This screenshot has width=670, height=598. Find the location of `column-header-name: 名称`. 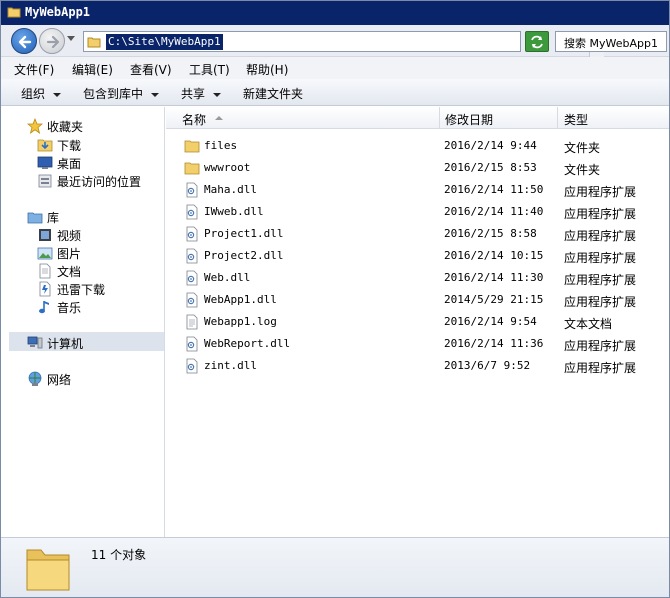

column-header-name: 名称 is located at coordinates (303, 118).